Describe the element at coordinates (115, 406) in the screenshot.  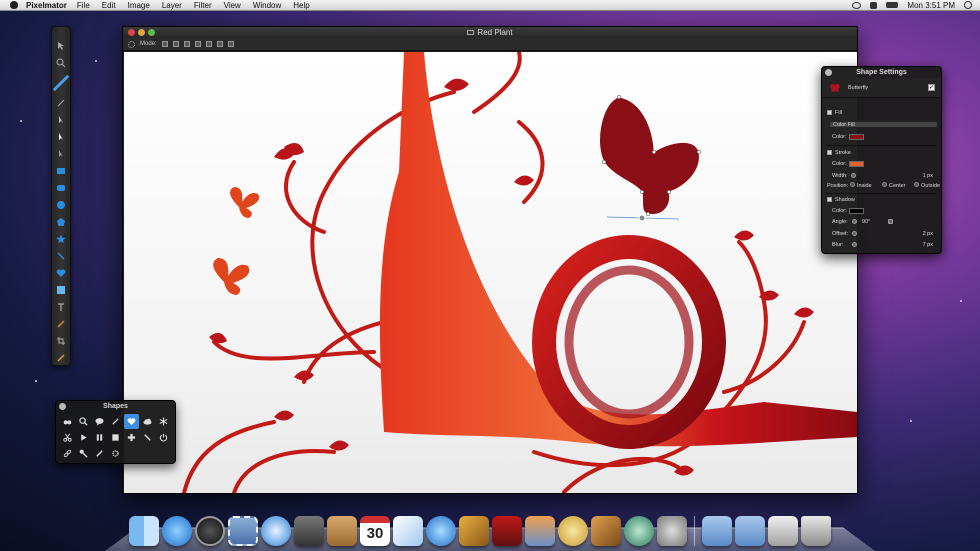
I see `shapes-palette-header: Shapes` at that location.